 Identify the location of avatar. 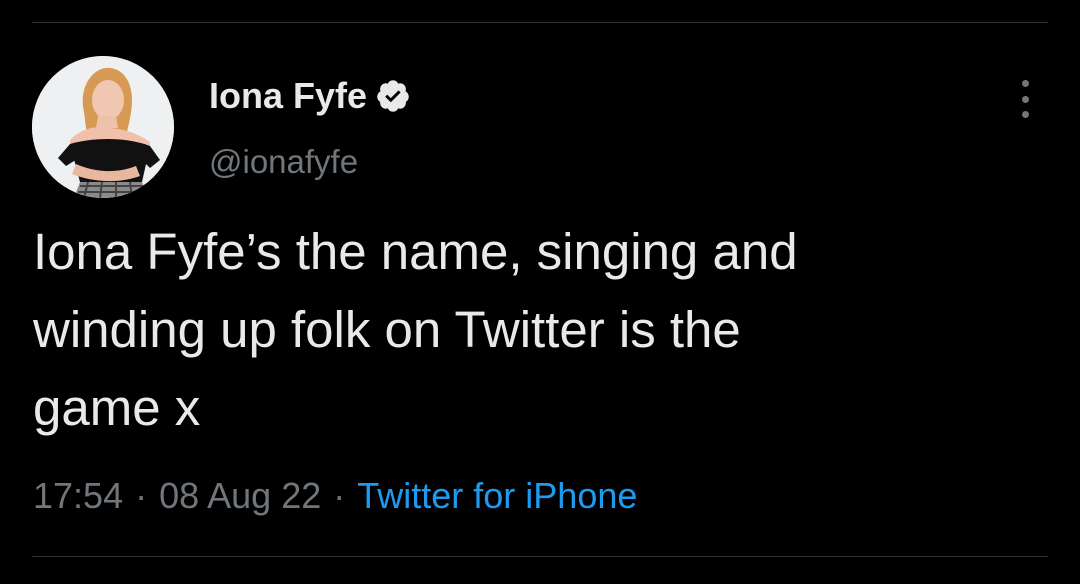
(103, 127).